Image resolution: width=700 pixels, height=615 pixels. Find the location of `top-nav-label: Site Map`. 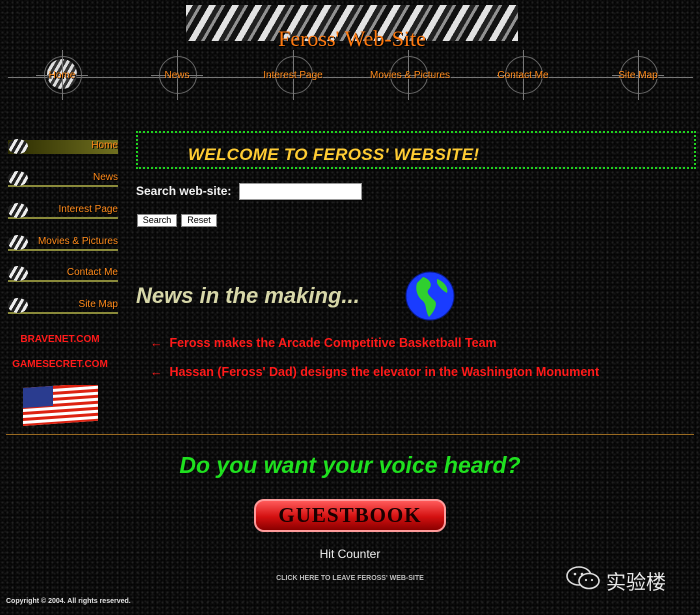

top-nav-label: Site Map is located at coordinates (638, 75).